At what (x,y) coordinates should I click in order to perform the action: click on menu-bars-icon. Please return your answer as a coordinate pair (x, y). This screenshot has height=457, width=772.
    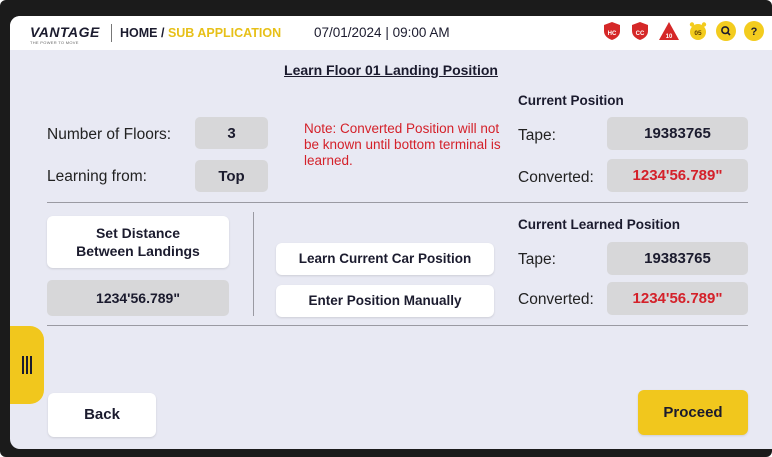
    Looking at the image, I should click on (27, 365).